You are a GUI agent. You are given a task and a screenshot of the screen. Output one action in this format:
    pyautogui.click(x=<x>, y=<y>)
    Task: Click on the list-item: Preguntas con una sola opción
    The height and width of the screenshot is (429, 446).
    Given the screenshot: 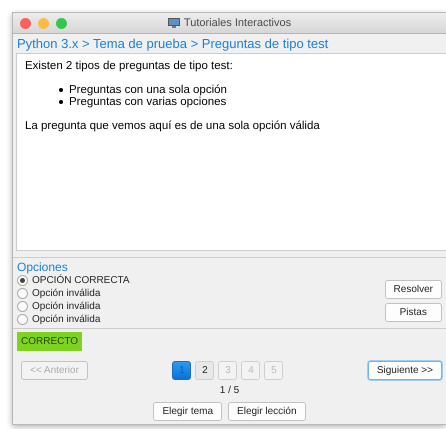 What is the action you would take?
    pyautogui.click(x=148, y=90)
    